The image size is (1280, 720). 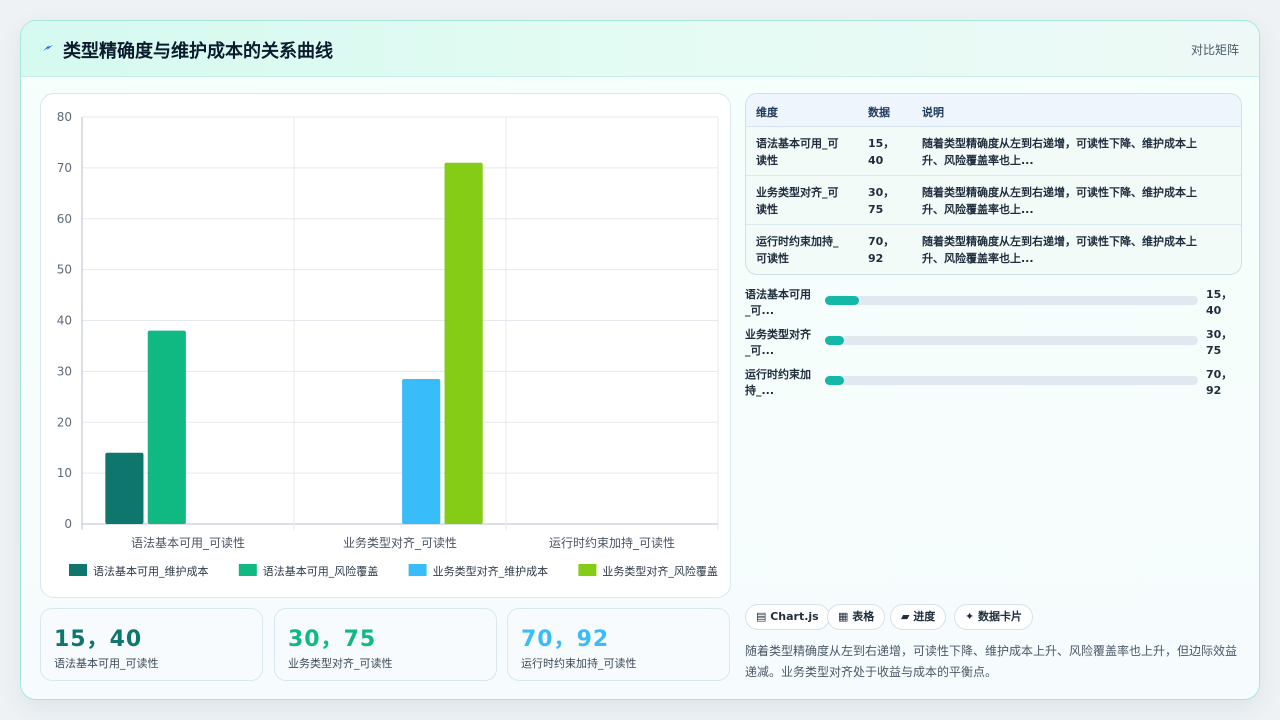 I want to click on y-tick-label: 0, so click(x=68, y=524).